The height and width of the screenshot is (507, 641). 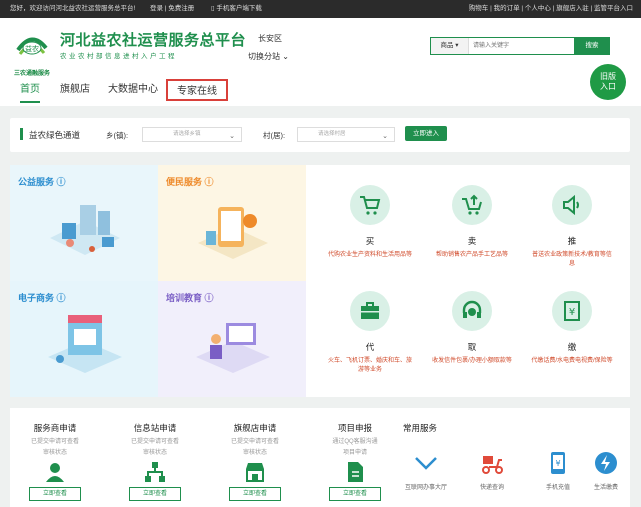 What do you see at coordinates (85, 230) in the screenshot?
I see `office-illustration` at bounding box center [85, 230].